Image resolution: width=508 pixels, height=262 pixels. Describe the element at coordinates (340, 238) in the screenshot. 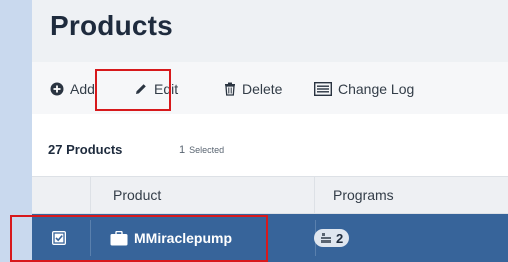

I see `programs-count: 2` at that location.